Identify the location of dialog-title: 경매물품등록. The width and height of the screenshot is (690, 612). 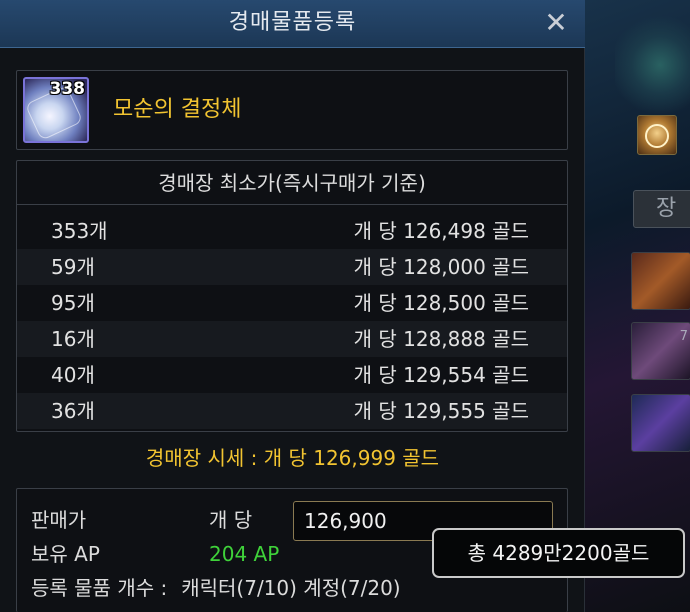
(292, 22).